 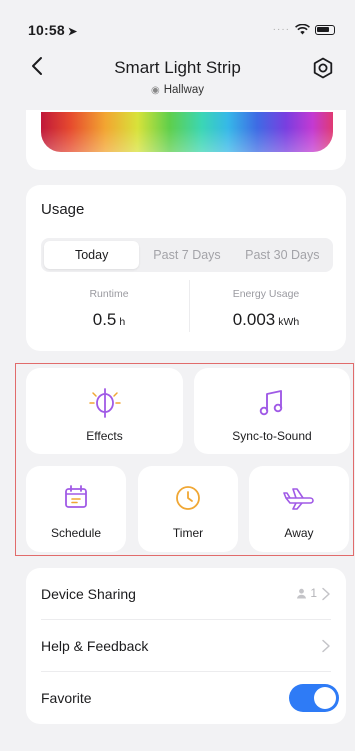 What do you see at coordinates (66, 698) in the screenshot?
I see `favorite-label: Favorite` at bounding box center [66, 698].